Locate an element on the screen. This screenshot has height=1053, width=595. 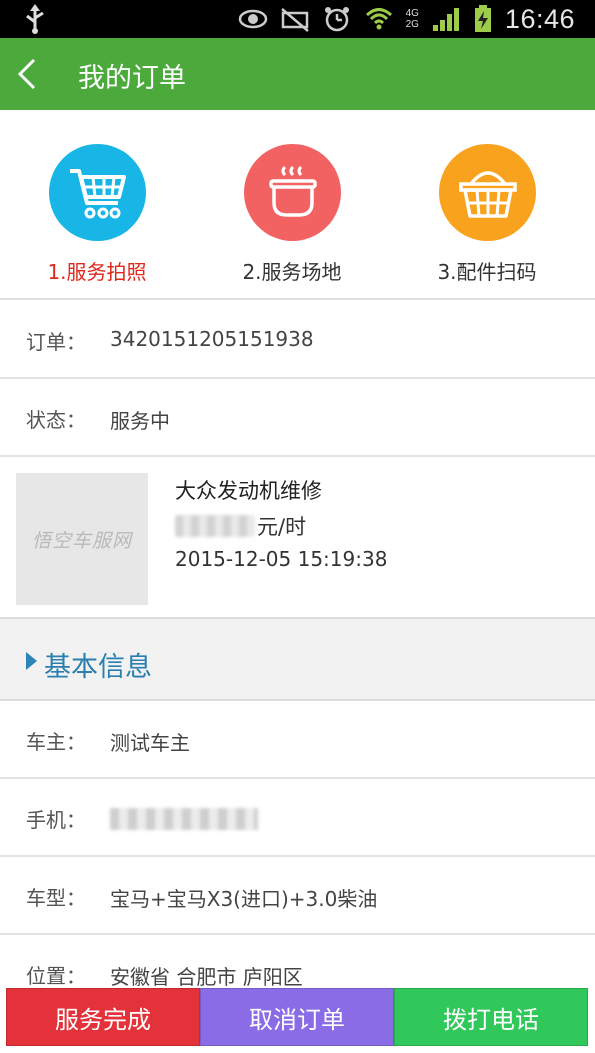
step-2-label: 2.服务场地 is located at coordinates (292, 272).